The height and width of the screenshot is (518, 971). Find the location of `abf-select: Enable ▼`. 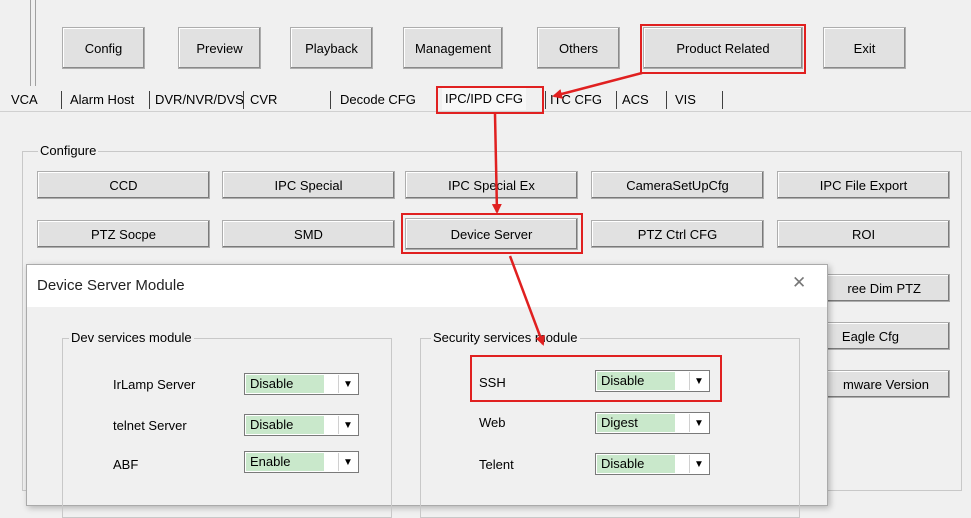

abf-select: Enable ▼ is located at coordinates (301, 462).